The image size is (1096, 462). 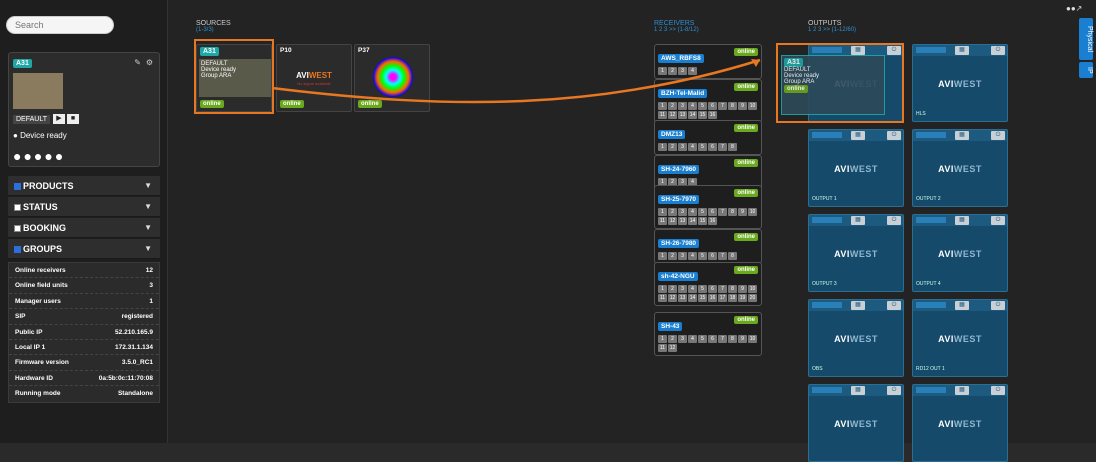 What do you see at coordinates (1074, 8) in the screenshot?
I see `window-controls-icon: ●●↗` at bounding box center [1074, 8].